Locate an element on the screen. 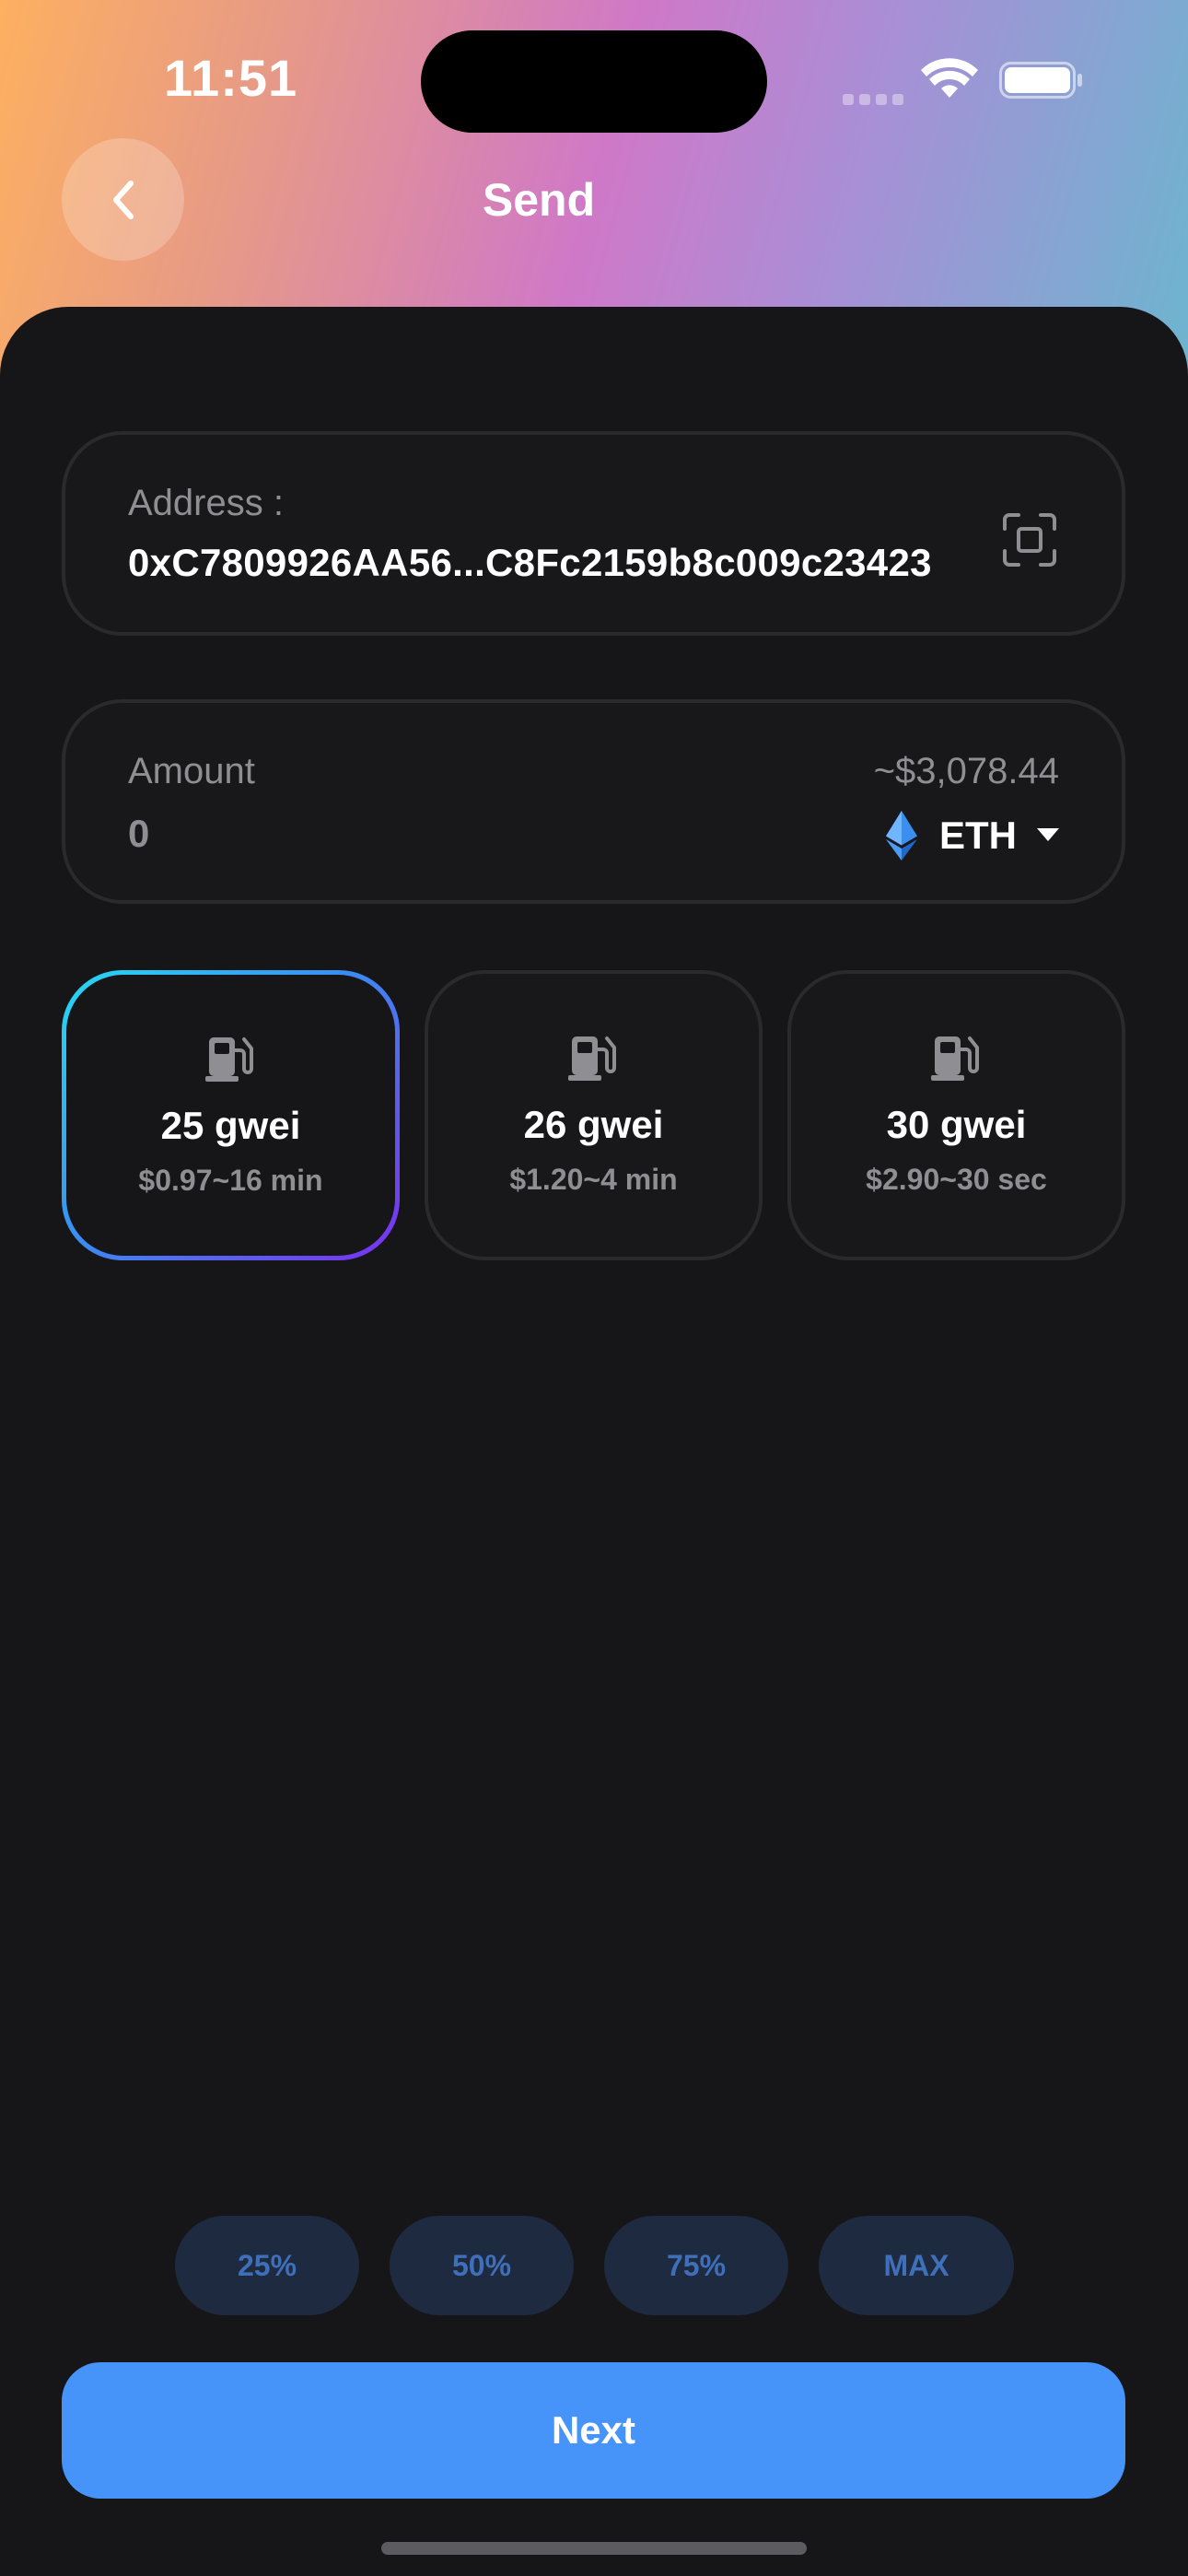  token-name: ETH is located at coordinates (978, 835).